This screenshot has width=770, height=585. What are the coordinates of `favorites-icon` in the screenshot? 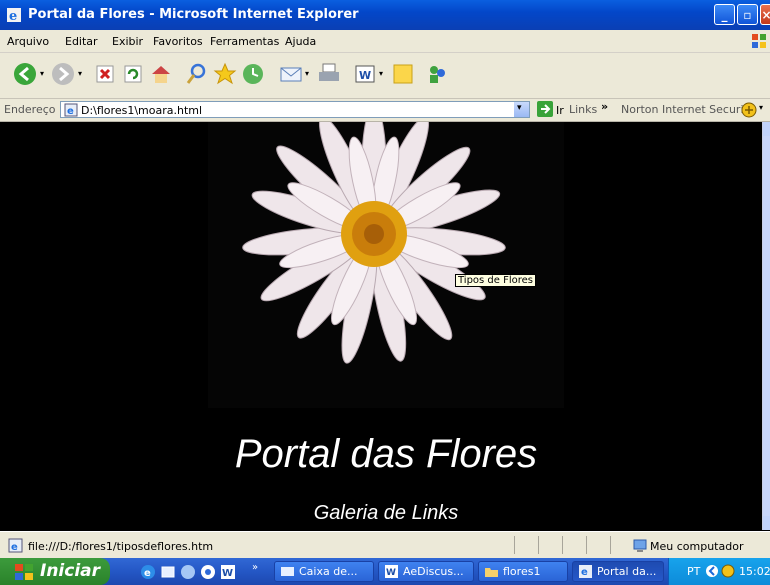 It's located at (225, 74).